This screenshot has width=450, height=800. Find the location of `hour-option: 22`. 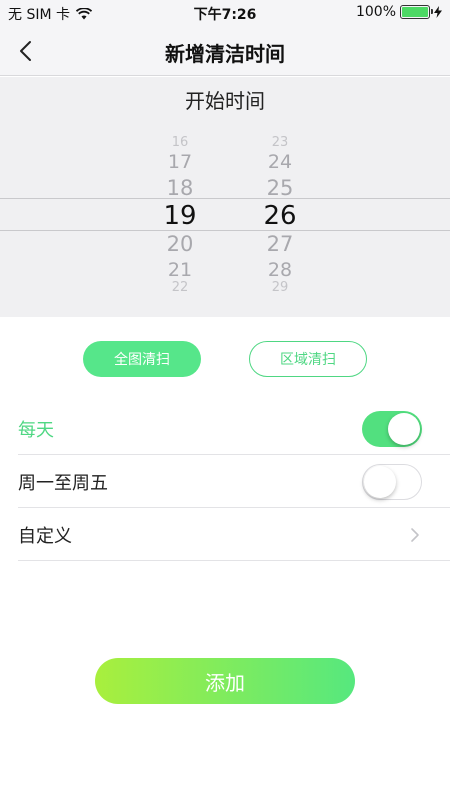

hour-option: 22 is located at coordinates (180, 287).